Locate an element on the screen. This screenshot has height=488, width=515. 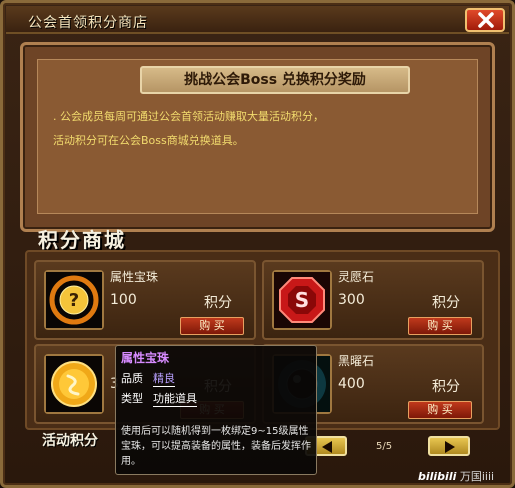
item-slot is located at coordinates (74, 384).